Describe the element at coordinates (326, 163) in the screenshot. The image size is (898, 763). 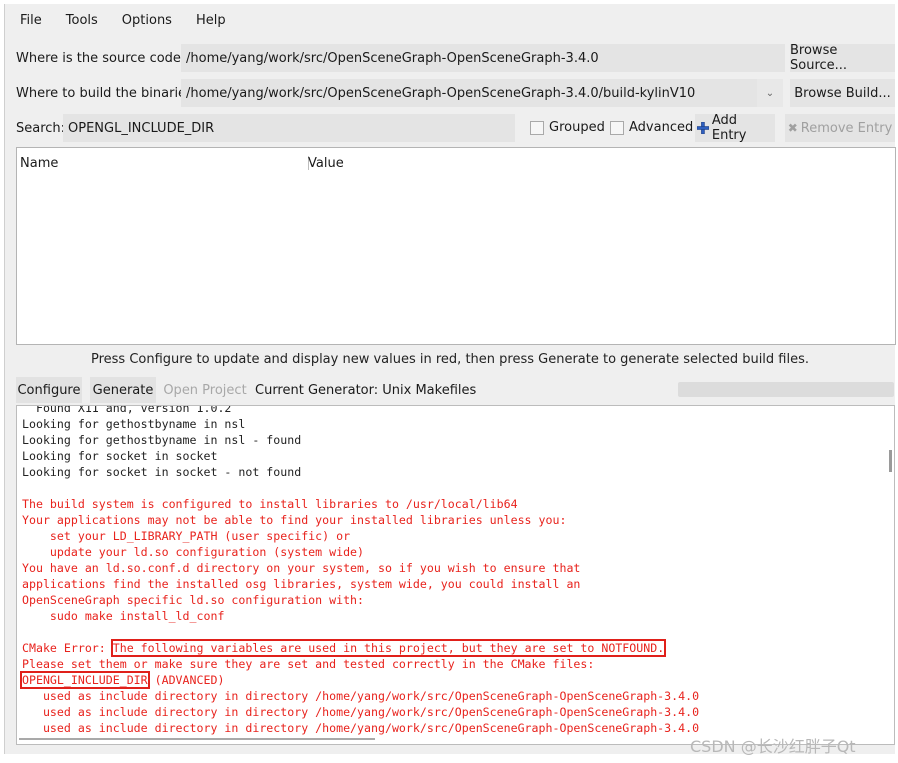
I see `column-header-value: Value` at that location.